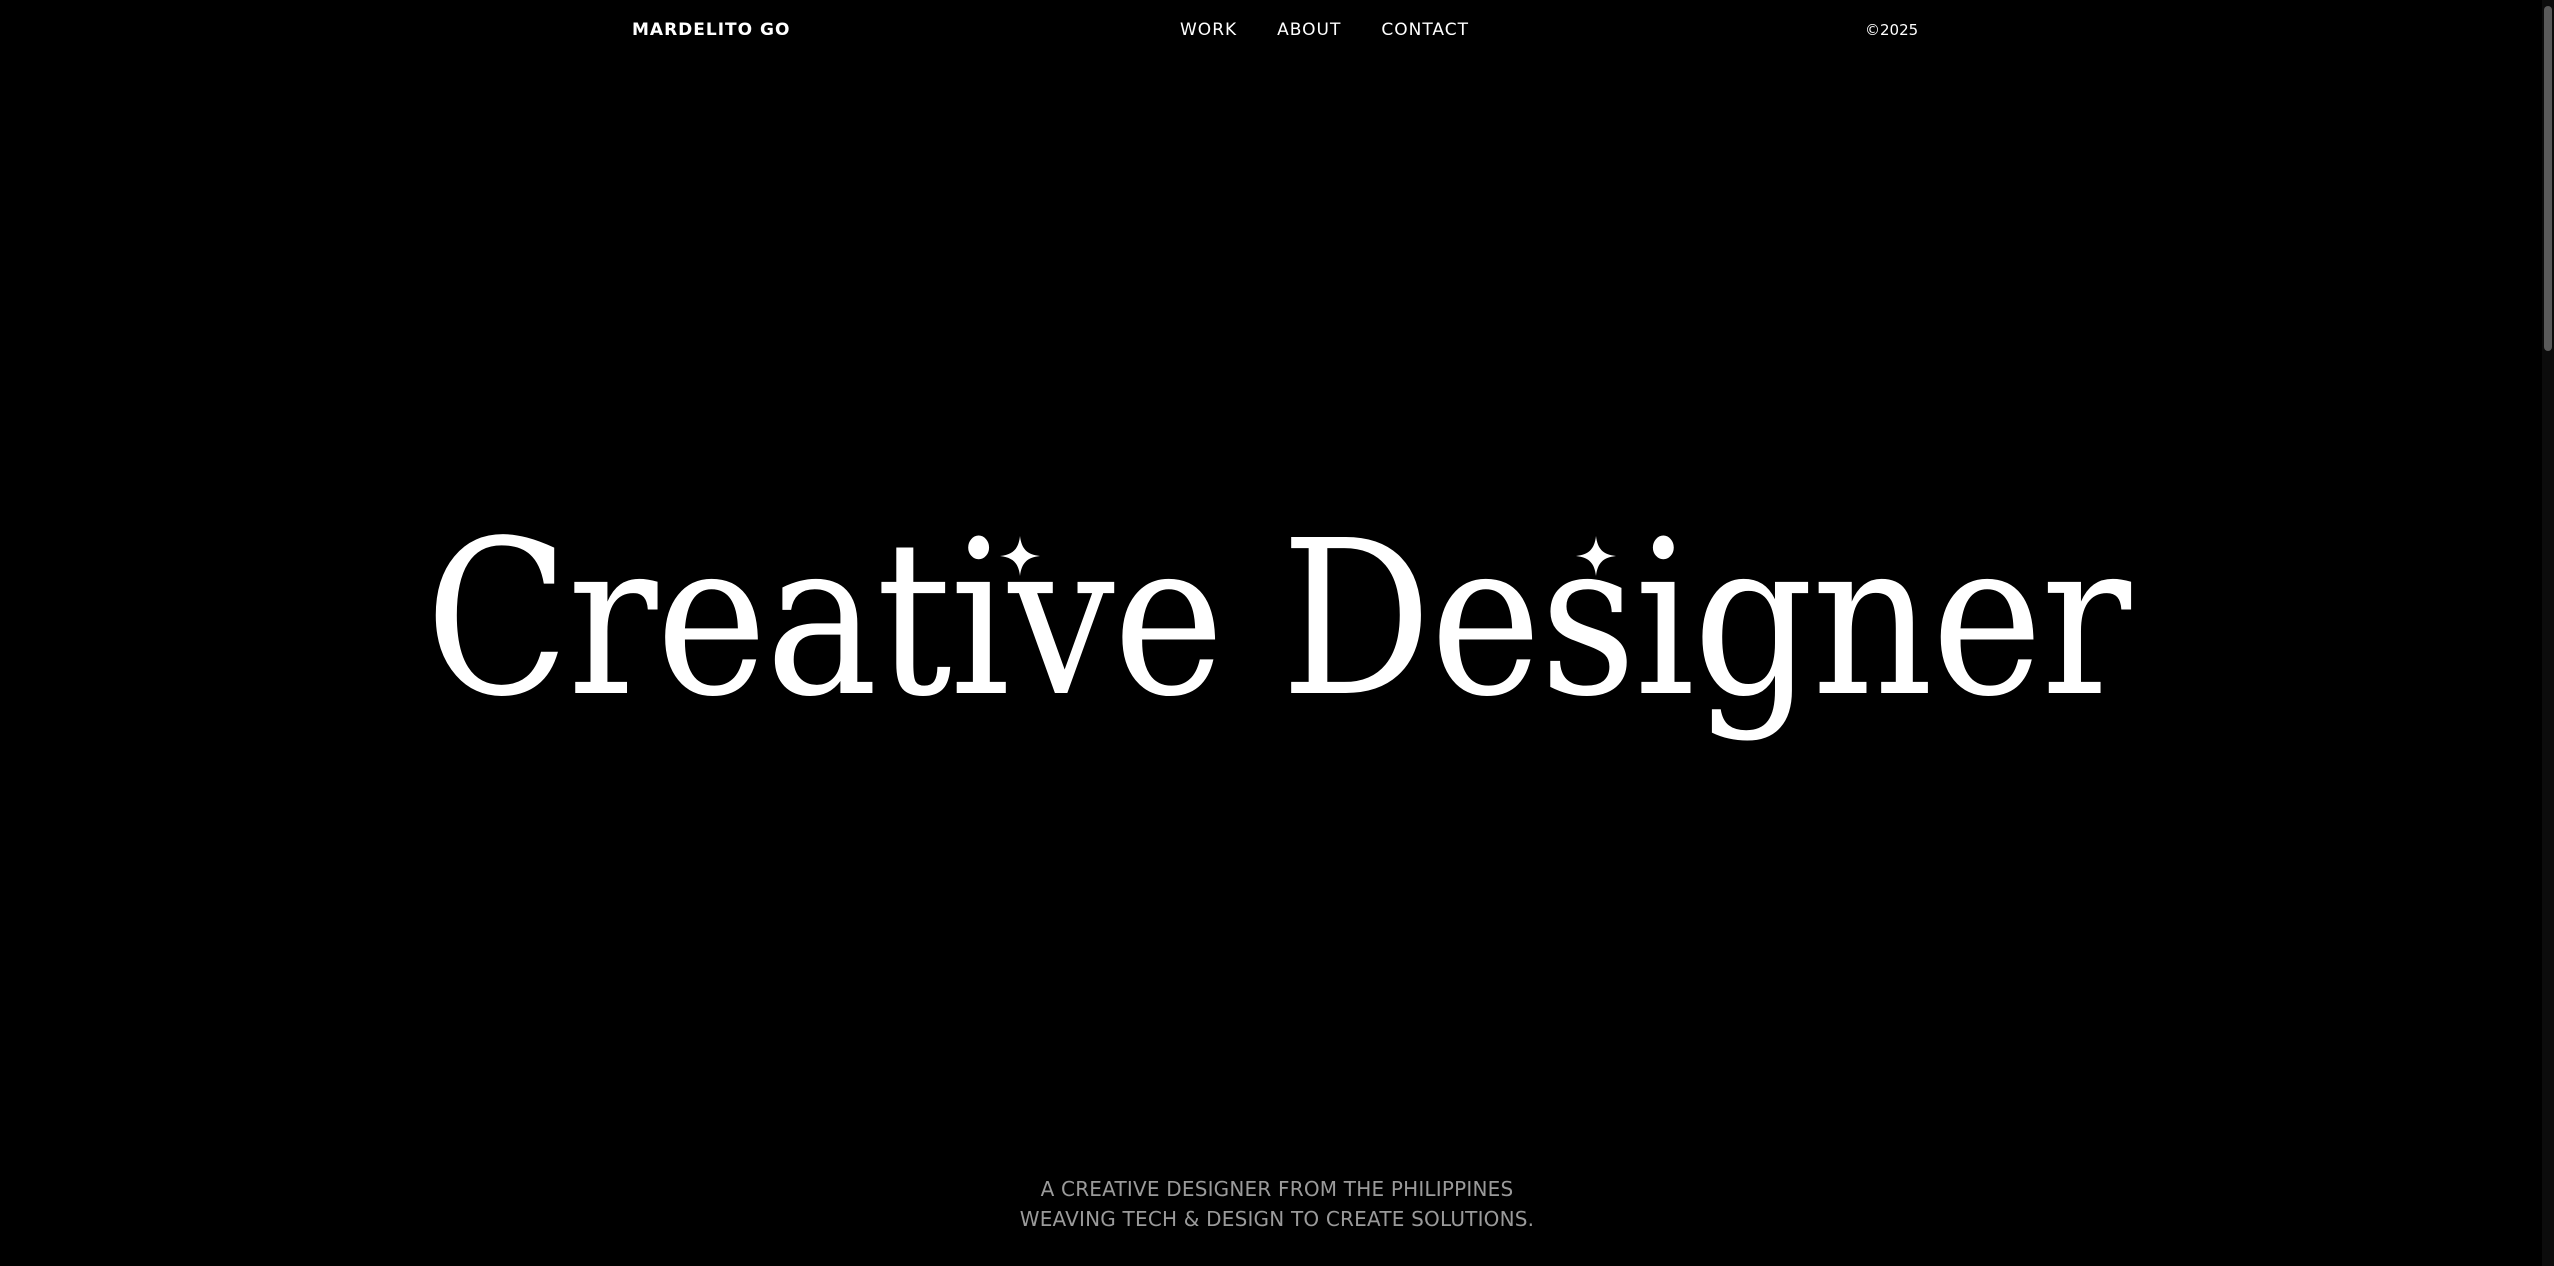  What do you see at coordinates (2548, 633) in the screenshot?
I see `page-scrollbar` at bounding box center [2548, 633].